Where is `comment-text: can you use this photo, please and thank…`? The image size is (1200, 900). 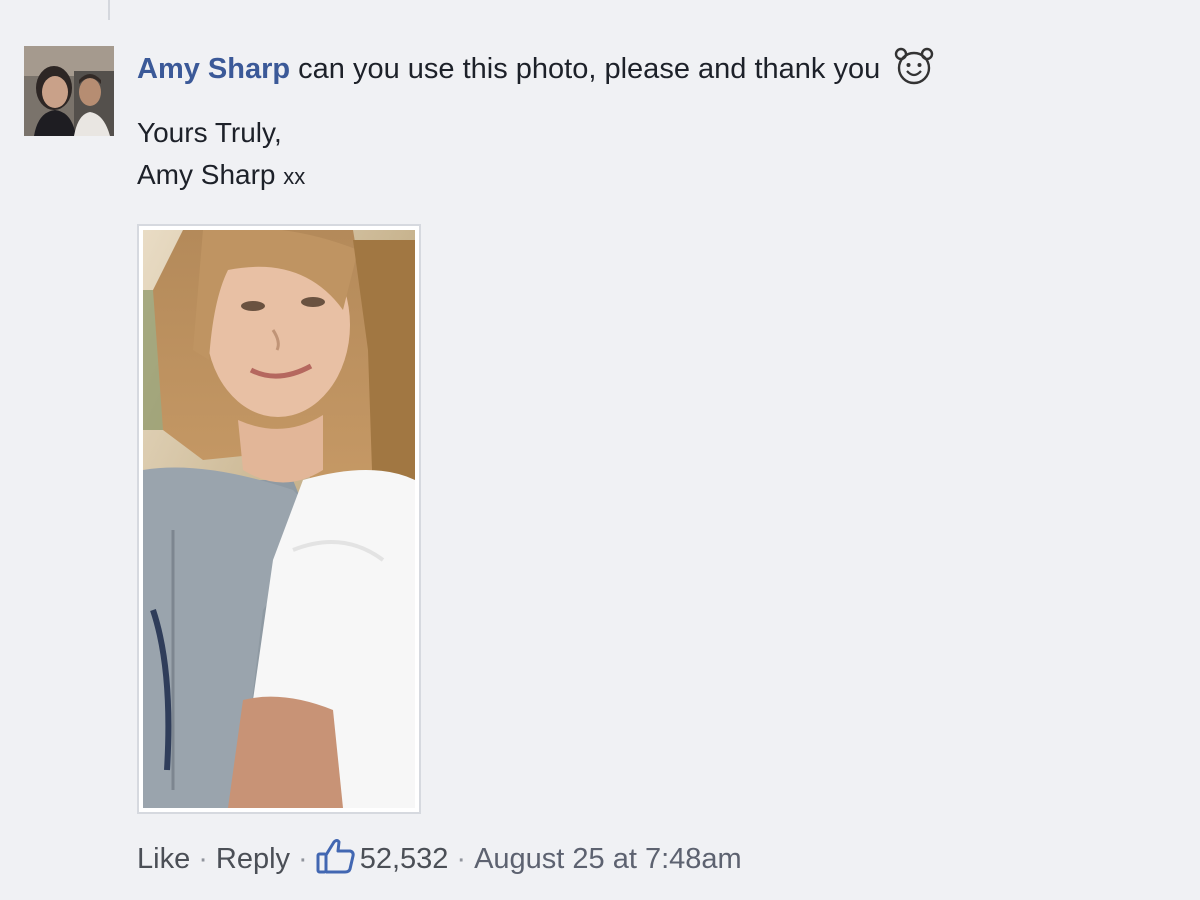 comment-text: can you use this photo, please and thank… is located at coordinates (589, 69).